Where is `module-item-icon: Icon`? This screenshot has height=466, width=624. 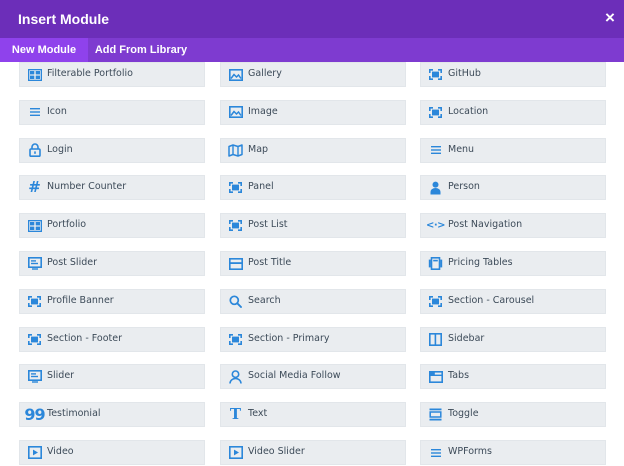 module-item-icon: Icon is located at coordinates (112, 112).